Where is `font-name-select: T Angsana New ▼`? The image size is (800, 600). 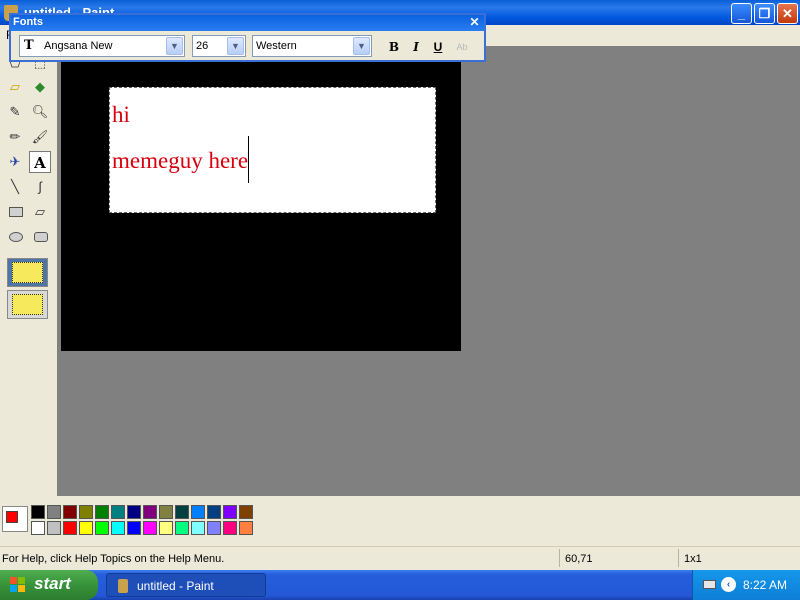
font-name-select: T Angsana New ▼ is located at coordinates (102, 46).